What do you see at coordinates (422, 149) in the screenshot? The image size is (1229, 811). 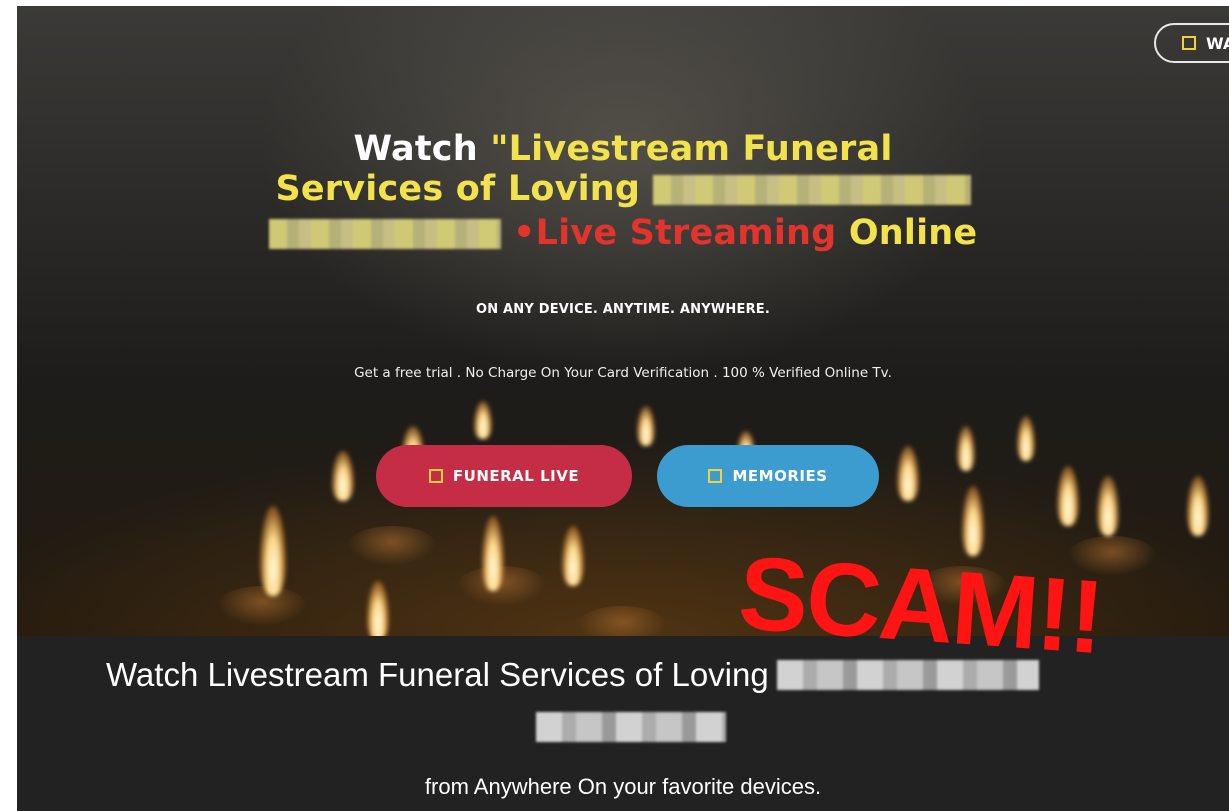 I see `headline-watch: Watch` at bounding box center [422, 149].